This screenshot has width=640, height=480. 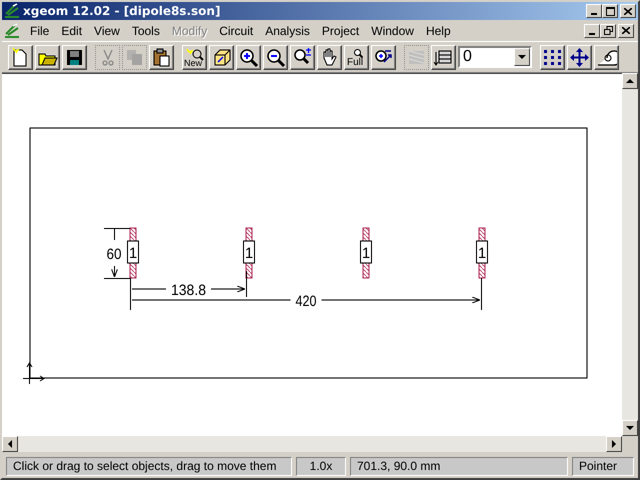 I want to click on dimension-label: 138.8, so click(x=190, y=290).